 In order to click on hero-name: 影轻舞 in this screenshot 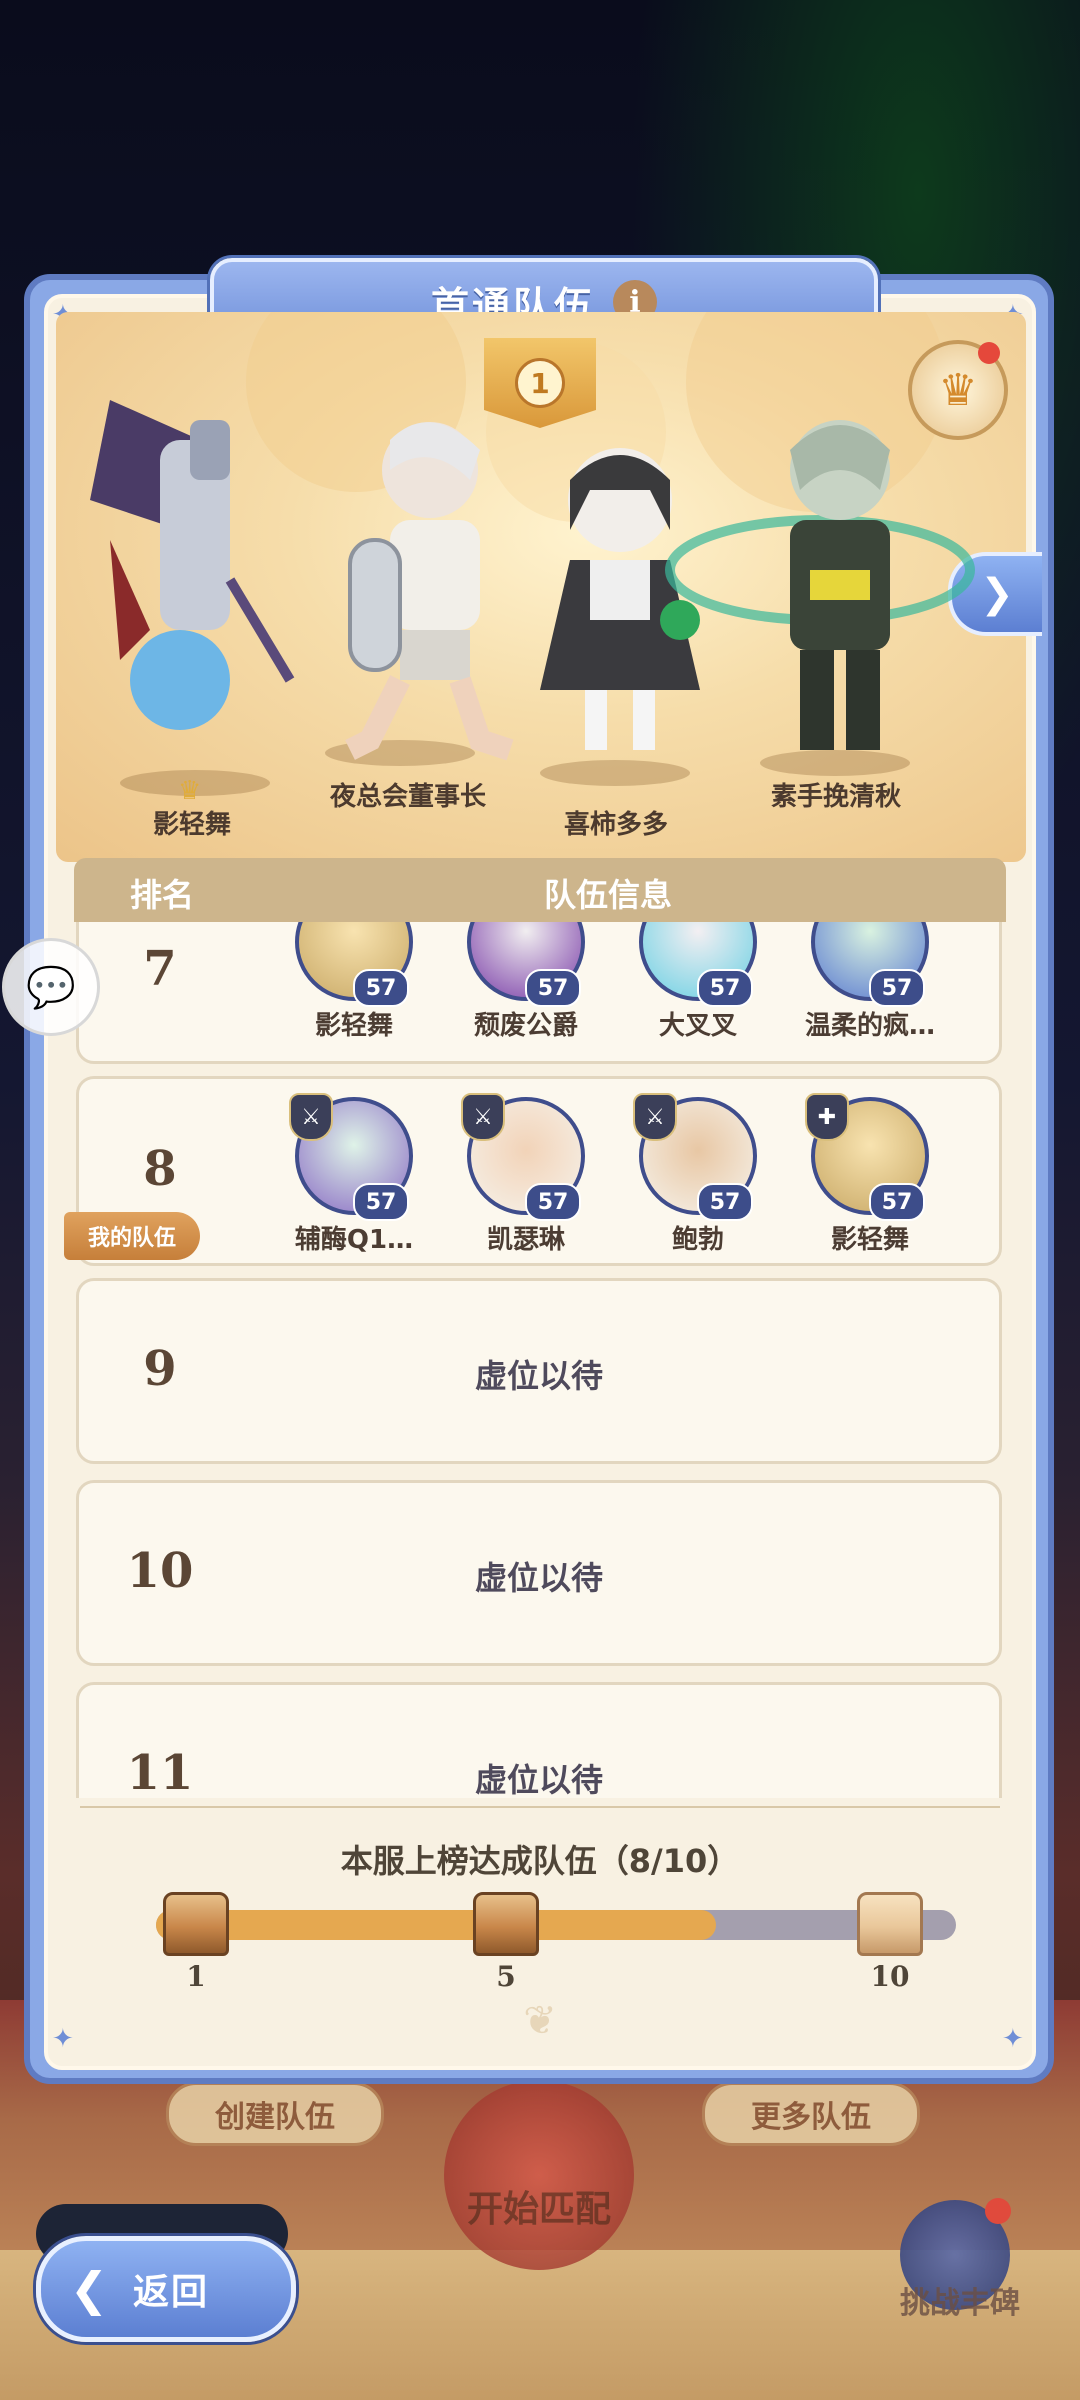, I will do `click(191, 825)`.